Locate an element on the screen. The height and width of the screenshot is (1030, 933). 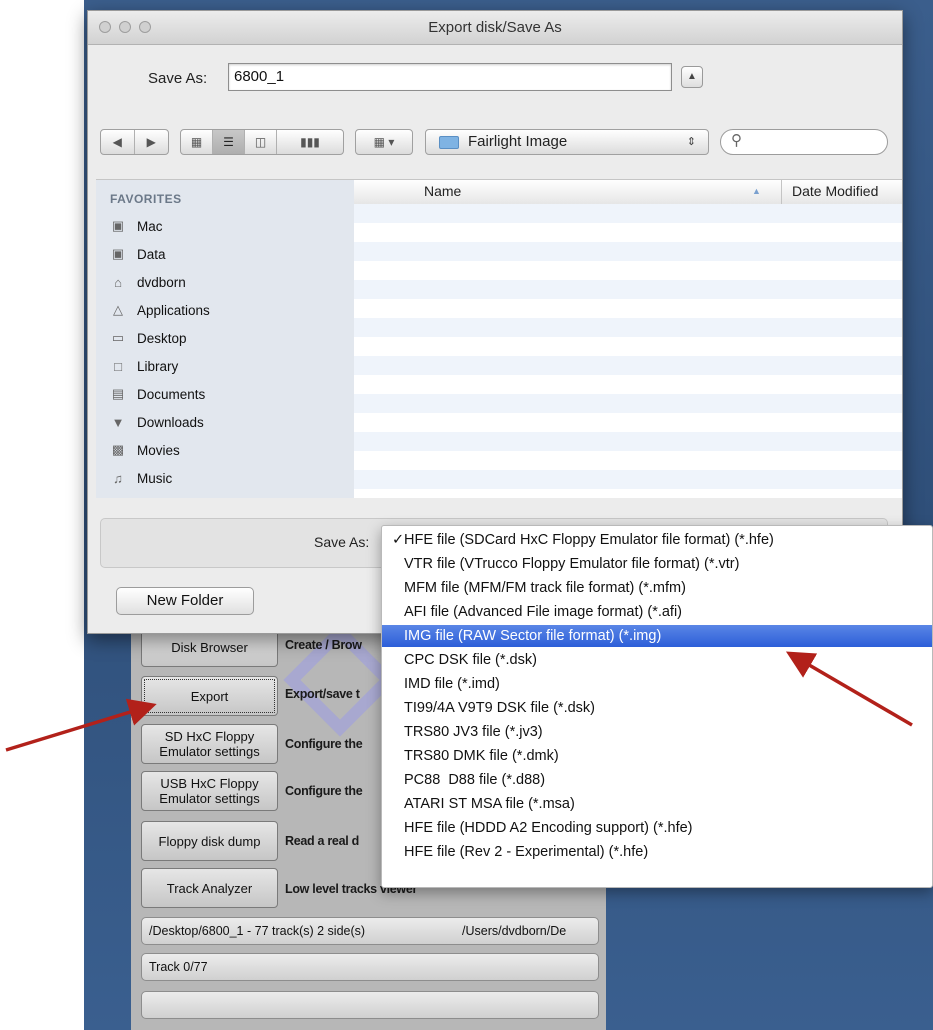
arrow-to-img-format is located at coordinates (849, 689).